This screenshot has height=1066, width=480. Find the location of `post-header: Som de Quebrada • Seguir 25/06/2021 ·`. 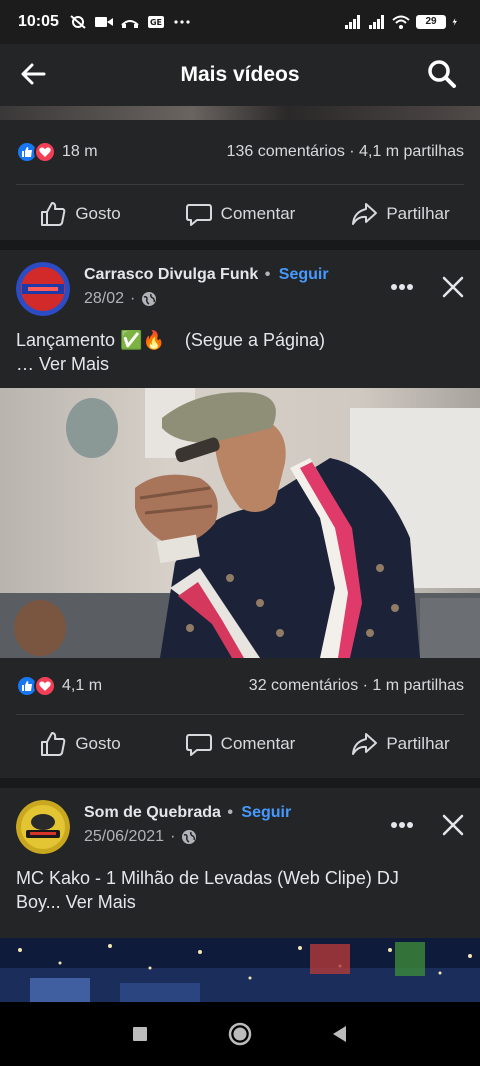

post-header: Som de Quebrada • Seguir 25/06/2021 · is located at coordinates (240, 825).